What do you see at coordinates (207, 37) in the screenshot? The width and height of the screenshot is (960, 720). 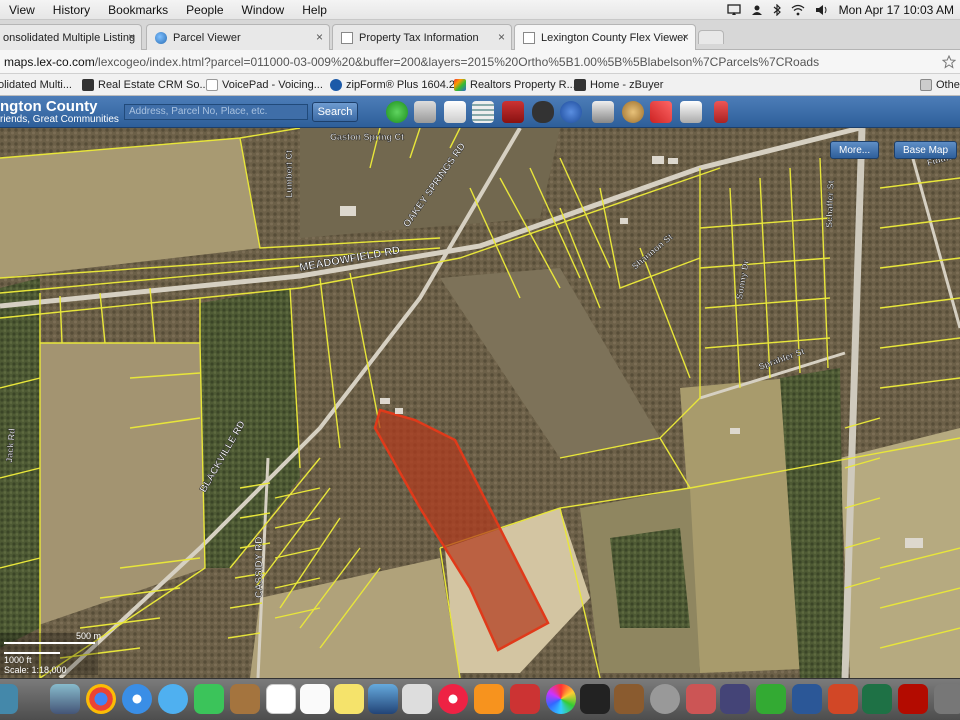 I see `tab-label: Parcel Viewer` at bounding box center [207, 37].